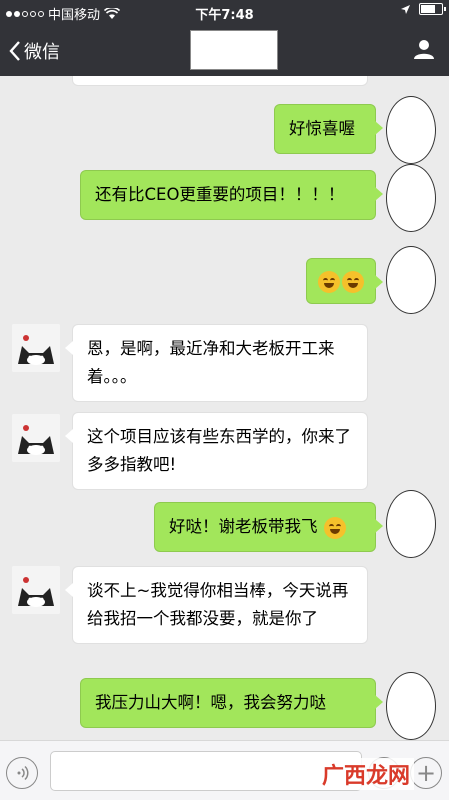 The width and height of the screenshot is (449, 800). What do you see at coordinates (234, 50) in the screenshot?
I see `contact-name-redacted` at bounding box center [234, 50].